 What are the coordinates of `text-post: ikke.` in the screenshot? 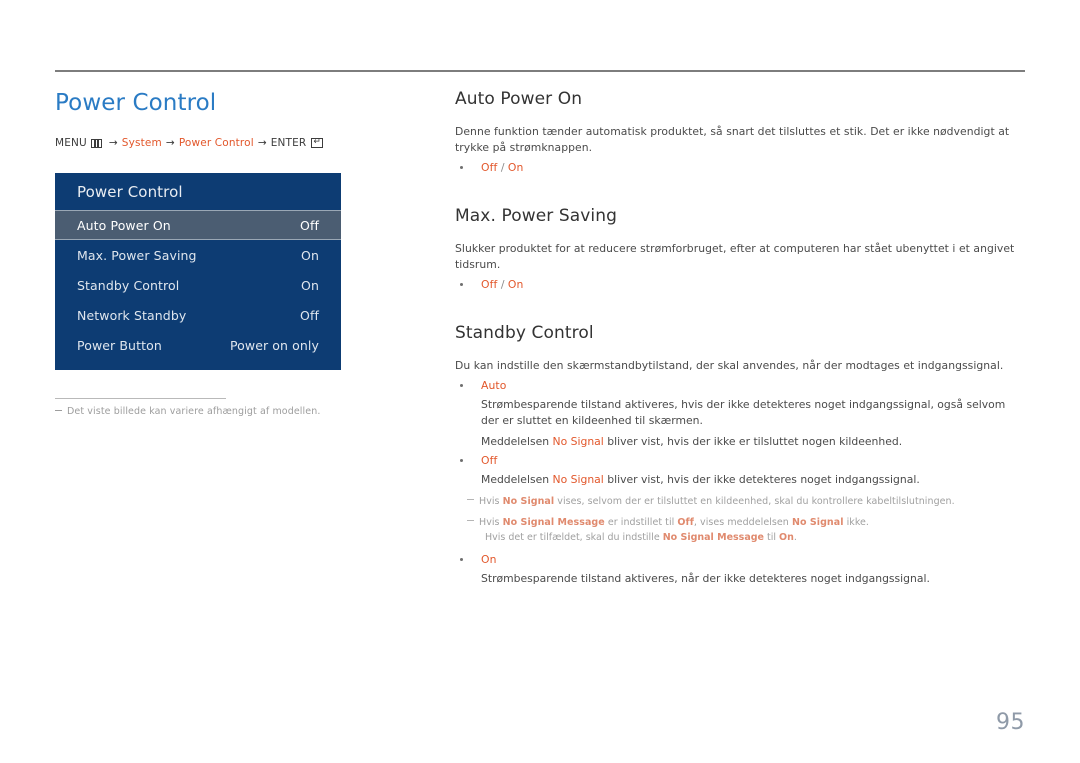 It's located at (856, 522).